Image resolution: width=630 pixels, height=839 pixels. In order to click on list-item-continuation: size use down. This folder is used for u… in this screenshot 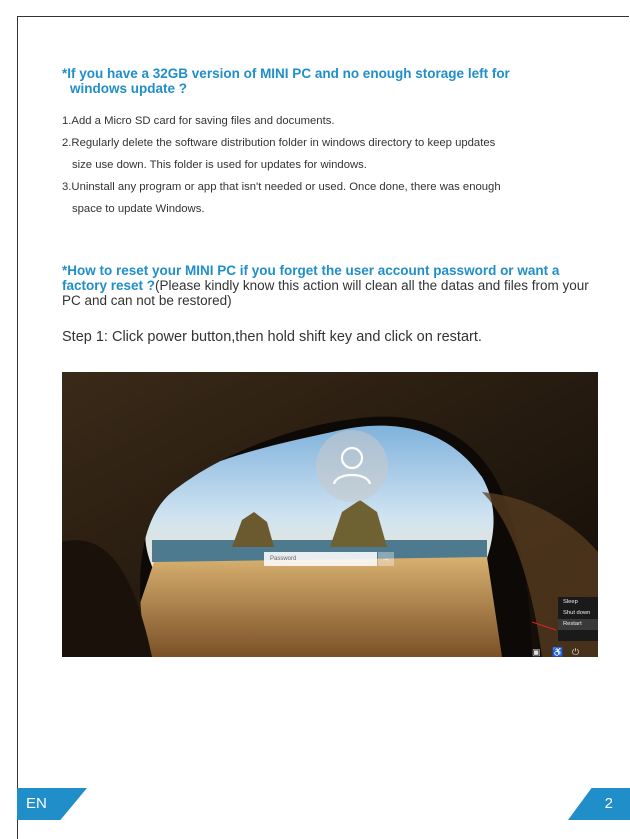, I will do `click(219, 165)`.